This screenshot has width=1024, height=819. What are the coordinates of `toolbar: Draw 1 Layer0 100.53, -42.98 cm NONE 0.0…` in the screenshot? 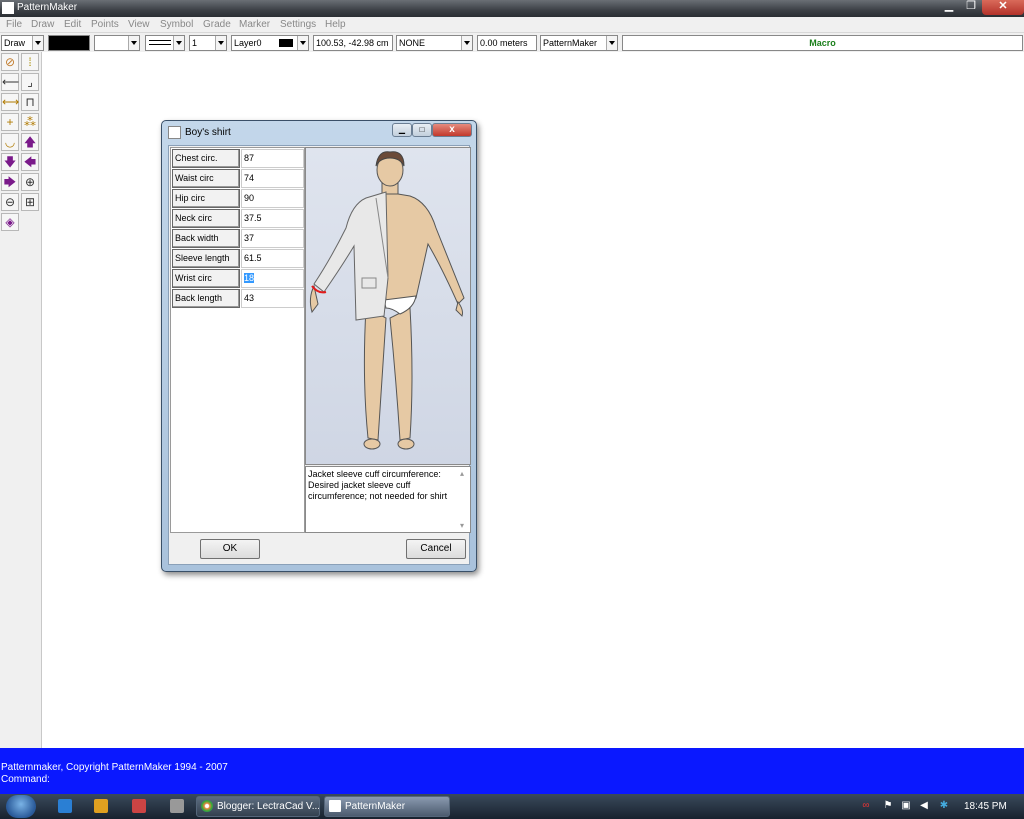 It's located at (512, 42).